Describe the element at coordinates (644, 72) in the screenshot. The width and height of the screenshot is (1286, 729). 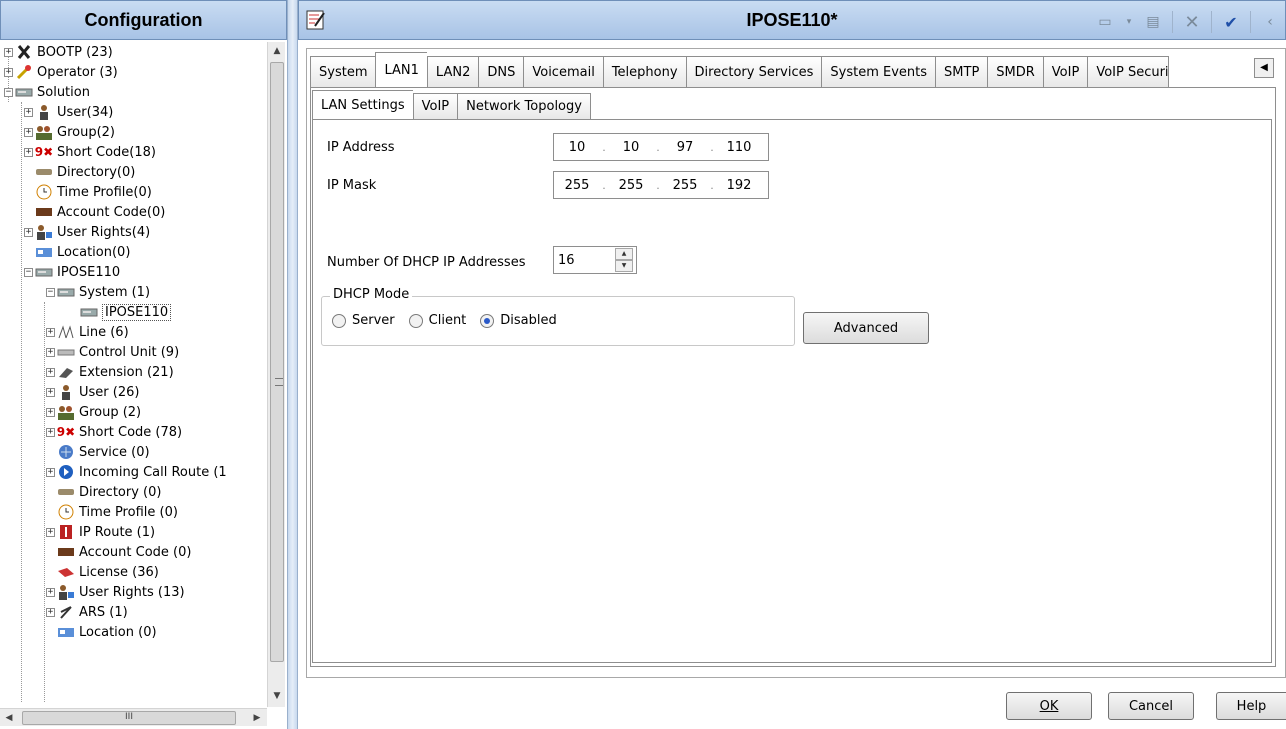
I see `tab-telephony: Telephony` at that location.